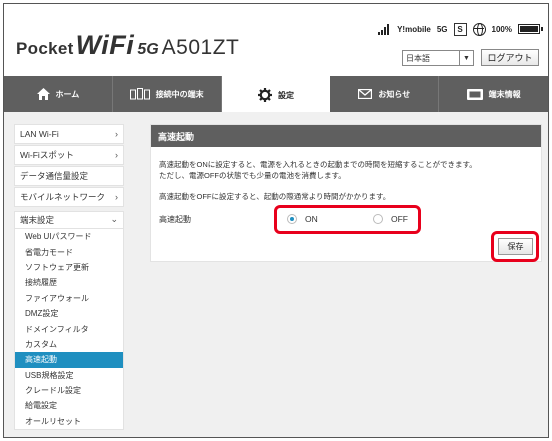  I want to click on sidebar-subitem: ソフトウェア更新, so click(69, 267).